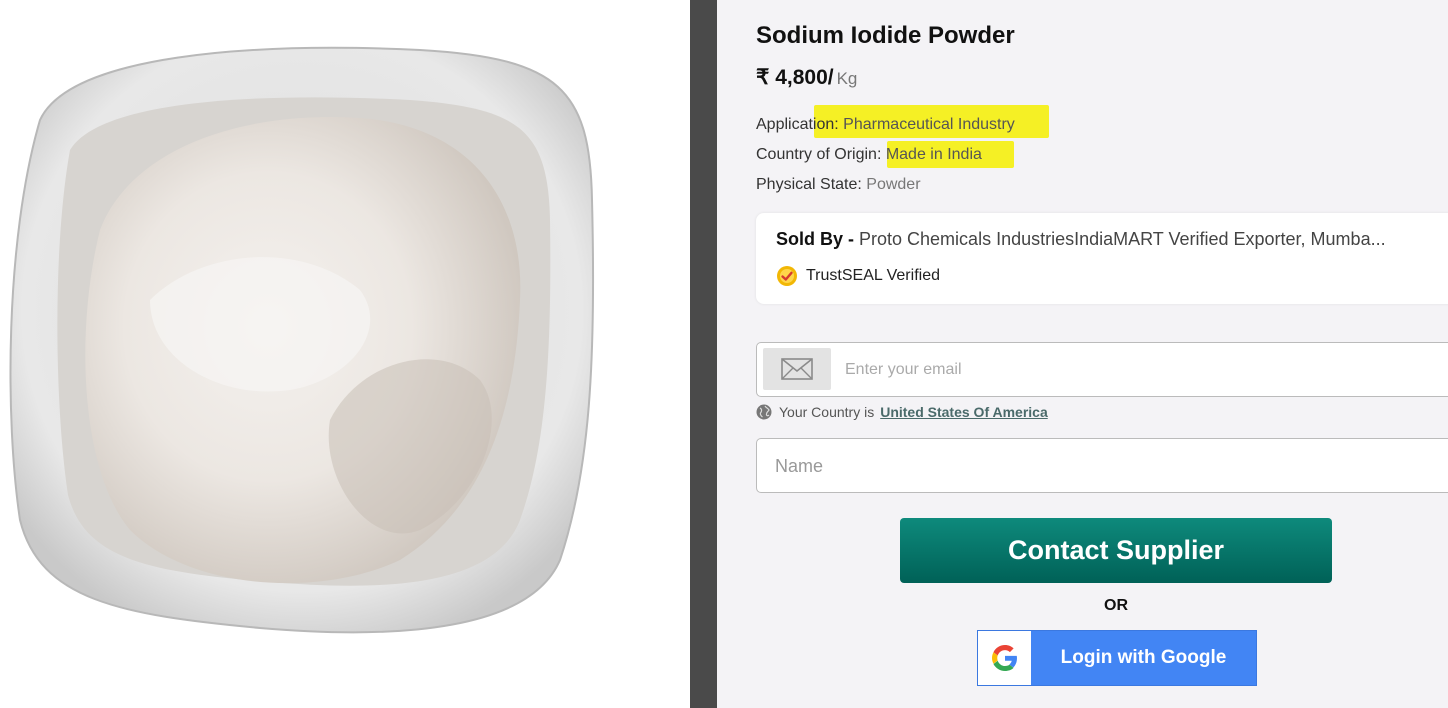 Image resolution: width=1448 pixels, height=708 pixels. I want to click on email-field-wrapper, so click(1102, 369).